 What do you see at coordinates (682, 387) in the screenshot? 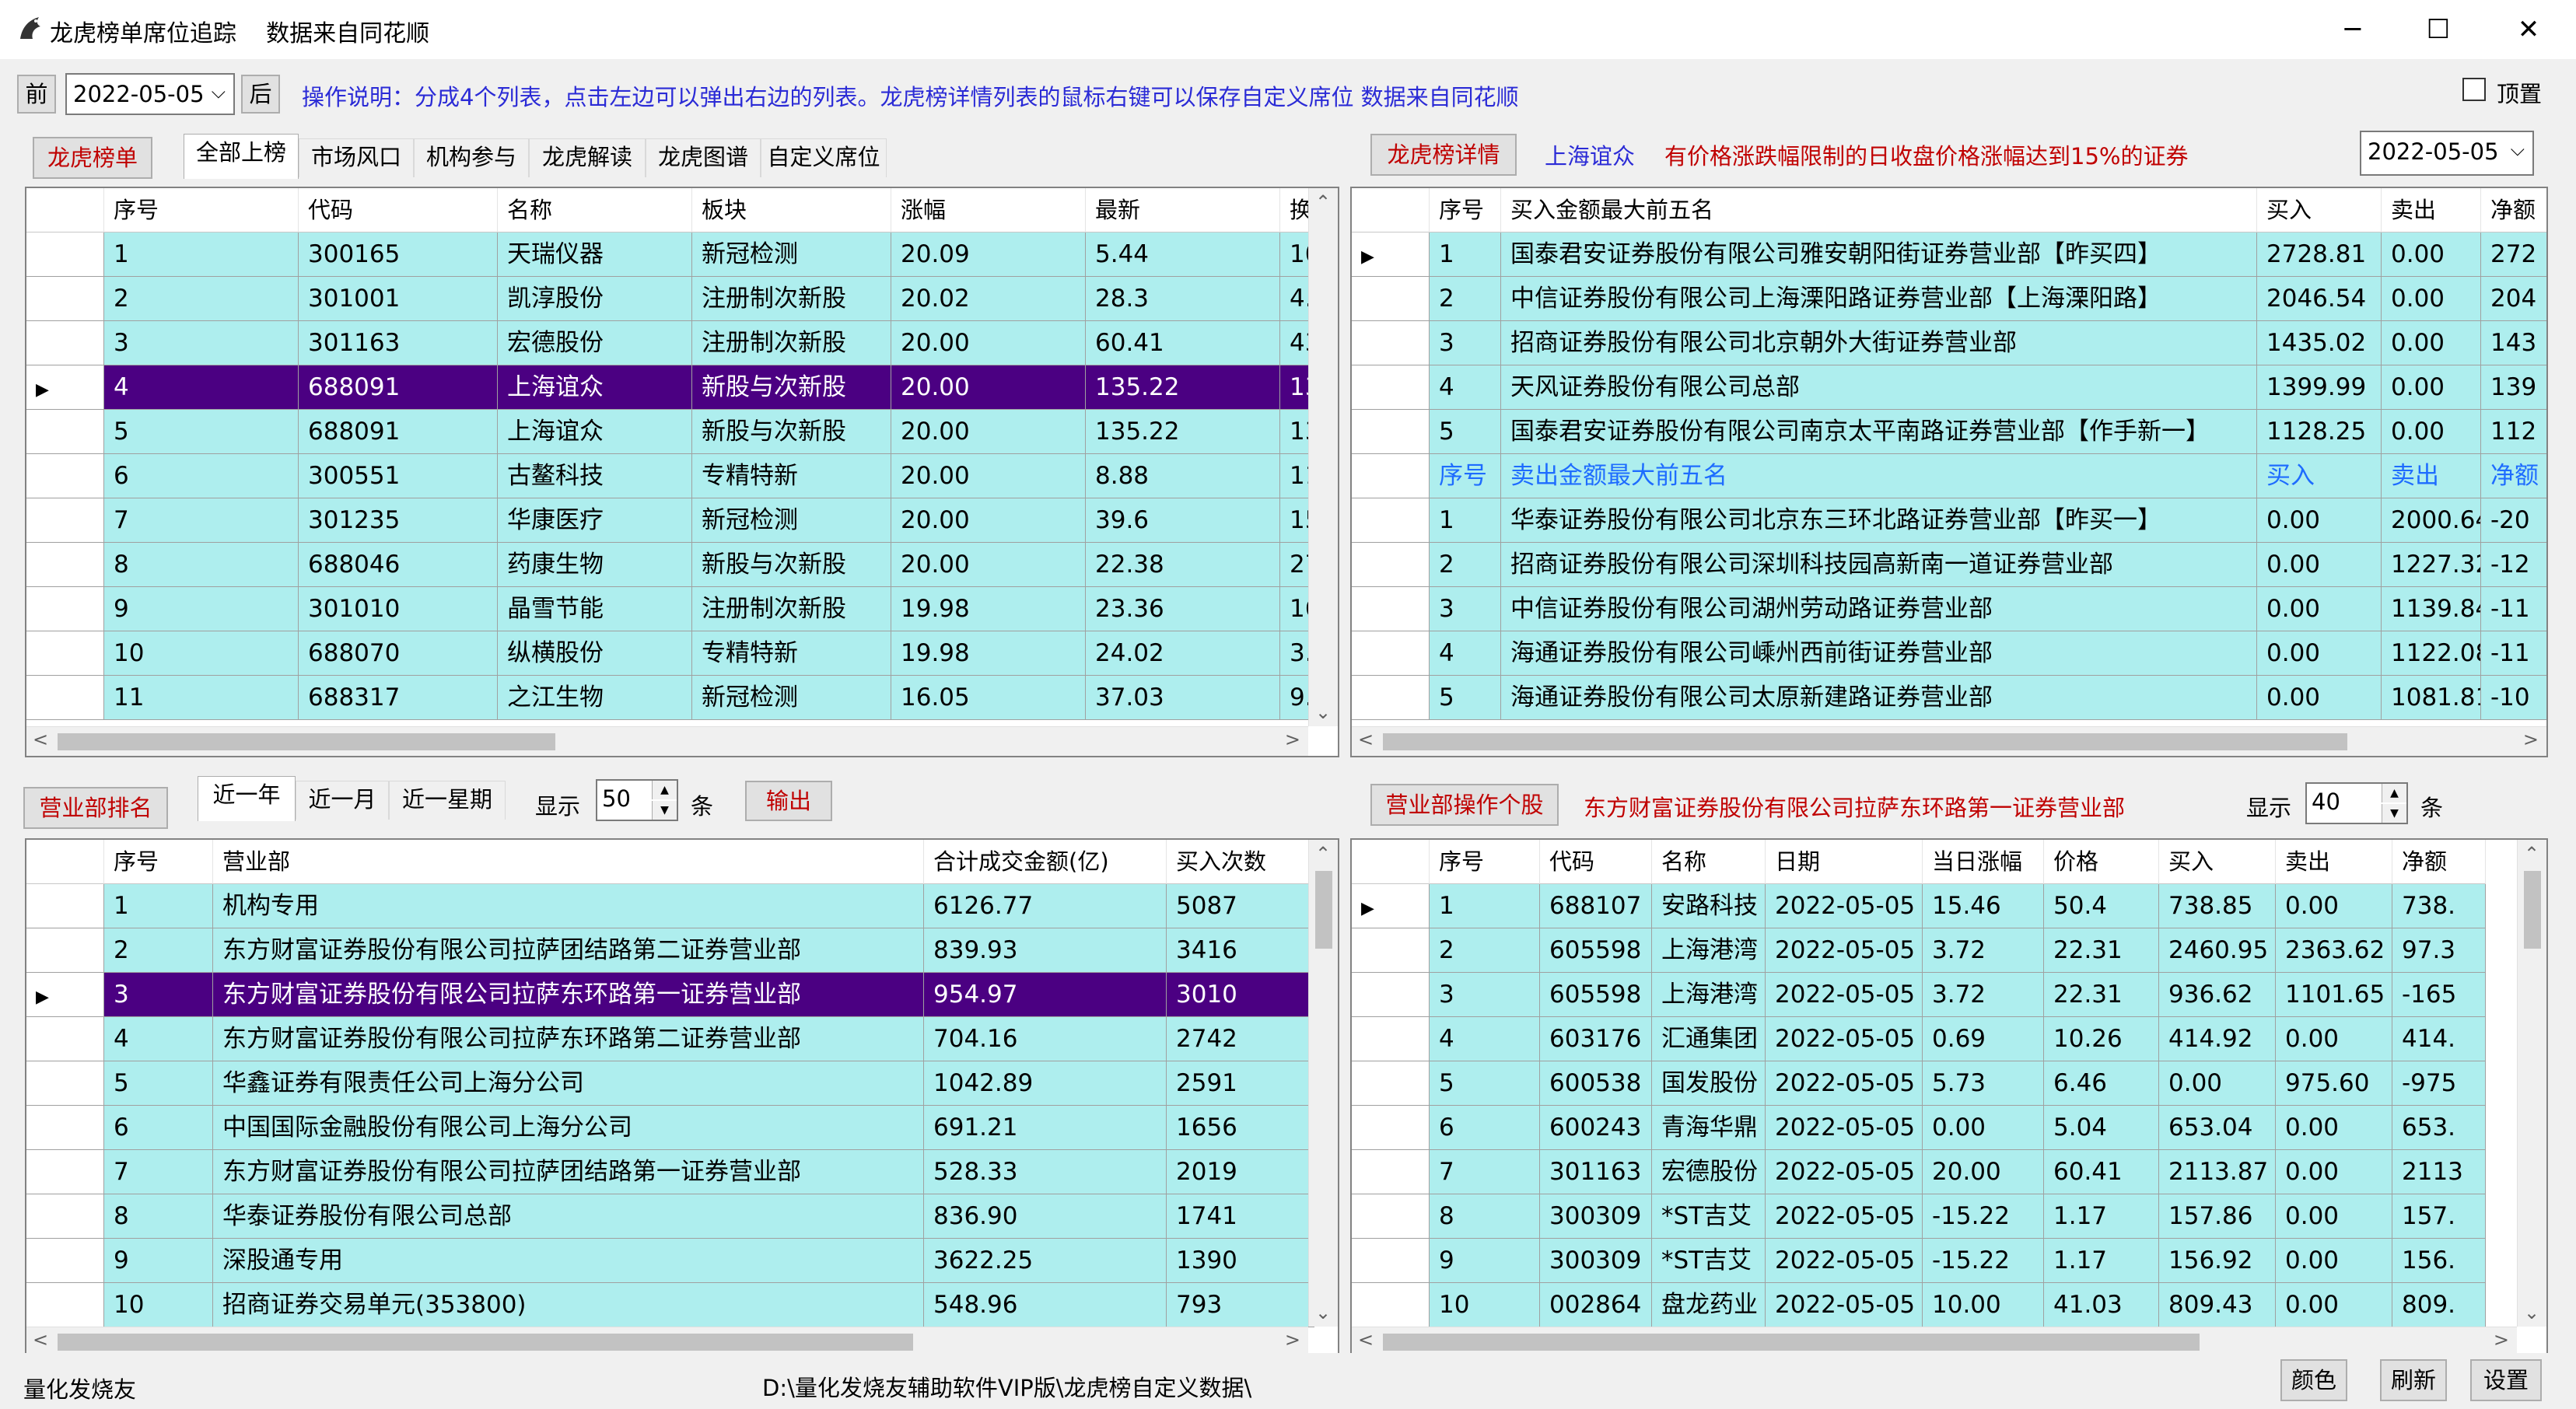
I see `table-row: ▶ 4 688091 上海谊众 新股与次新股 20.00 135.22 13` at bounding box center [682, 387].